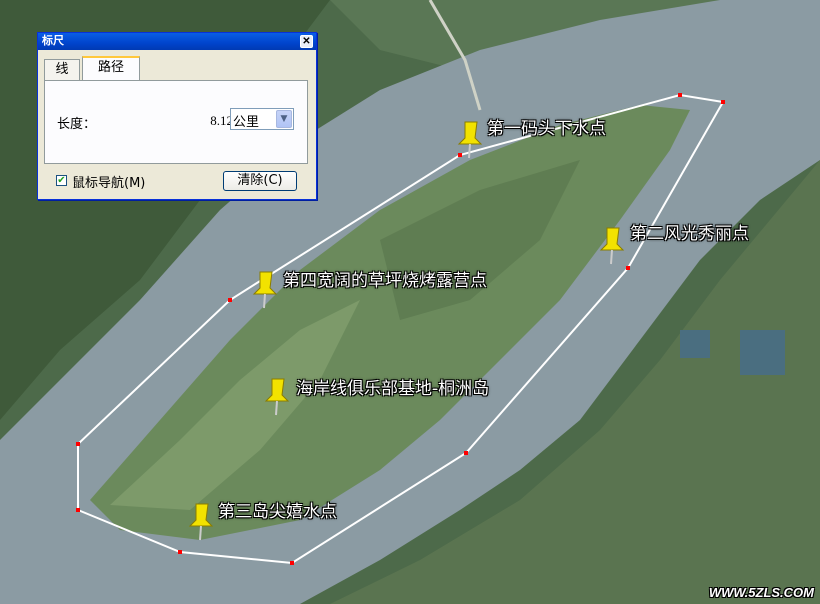 This screenshot has width=820, height=604. Describe the element at coordinates (221, 120) in the screenshot. I see `length-value: 8.12` at that location.